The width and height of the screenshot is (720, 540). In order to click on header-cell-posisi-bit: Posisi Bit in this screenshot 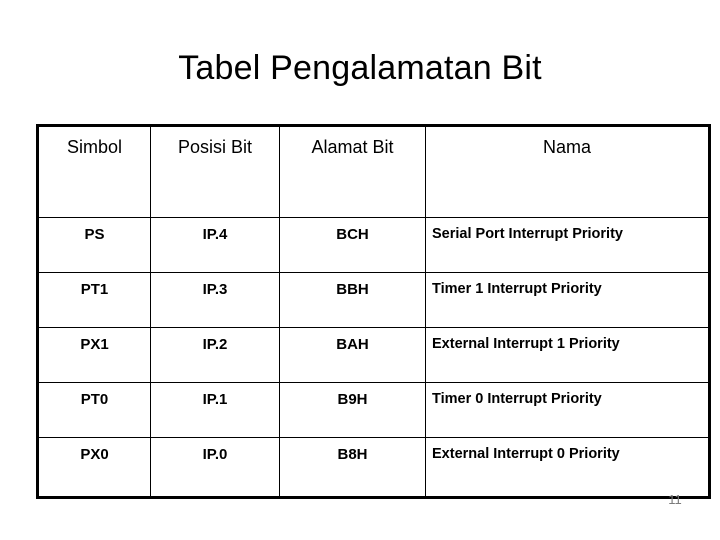, I will do `click(215, 171)`.